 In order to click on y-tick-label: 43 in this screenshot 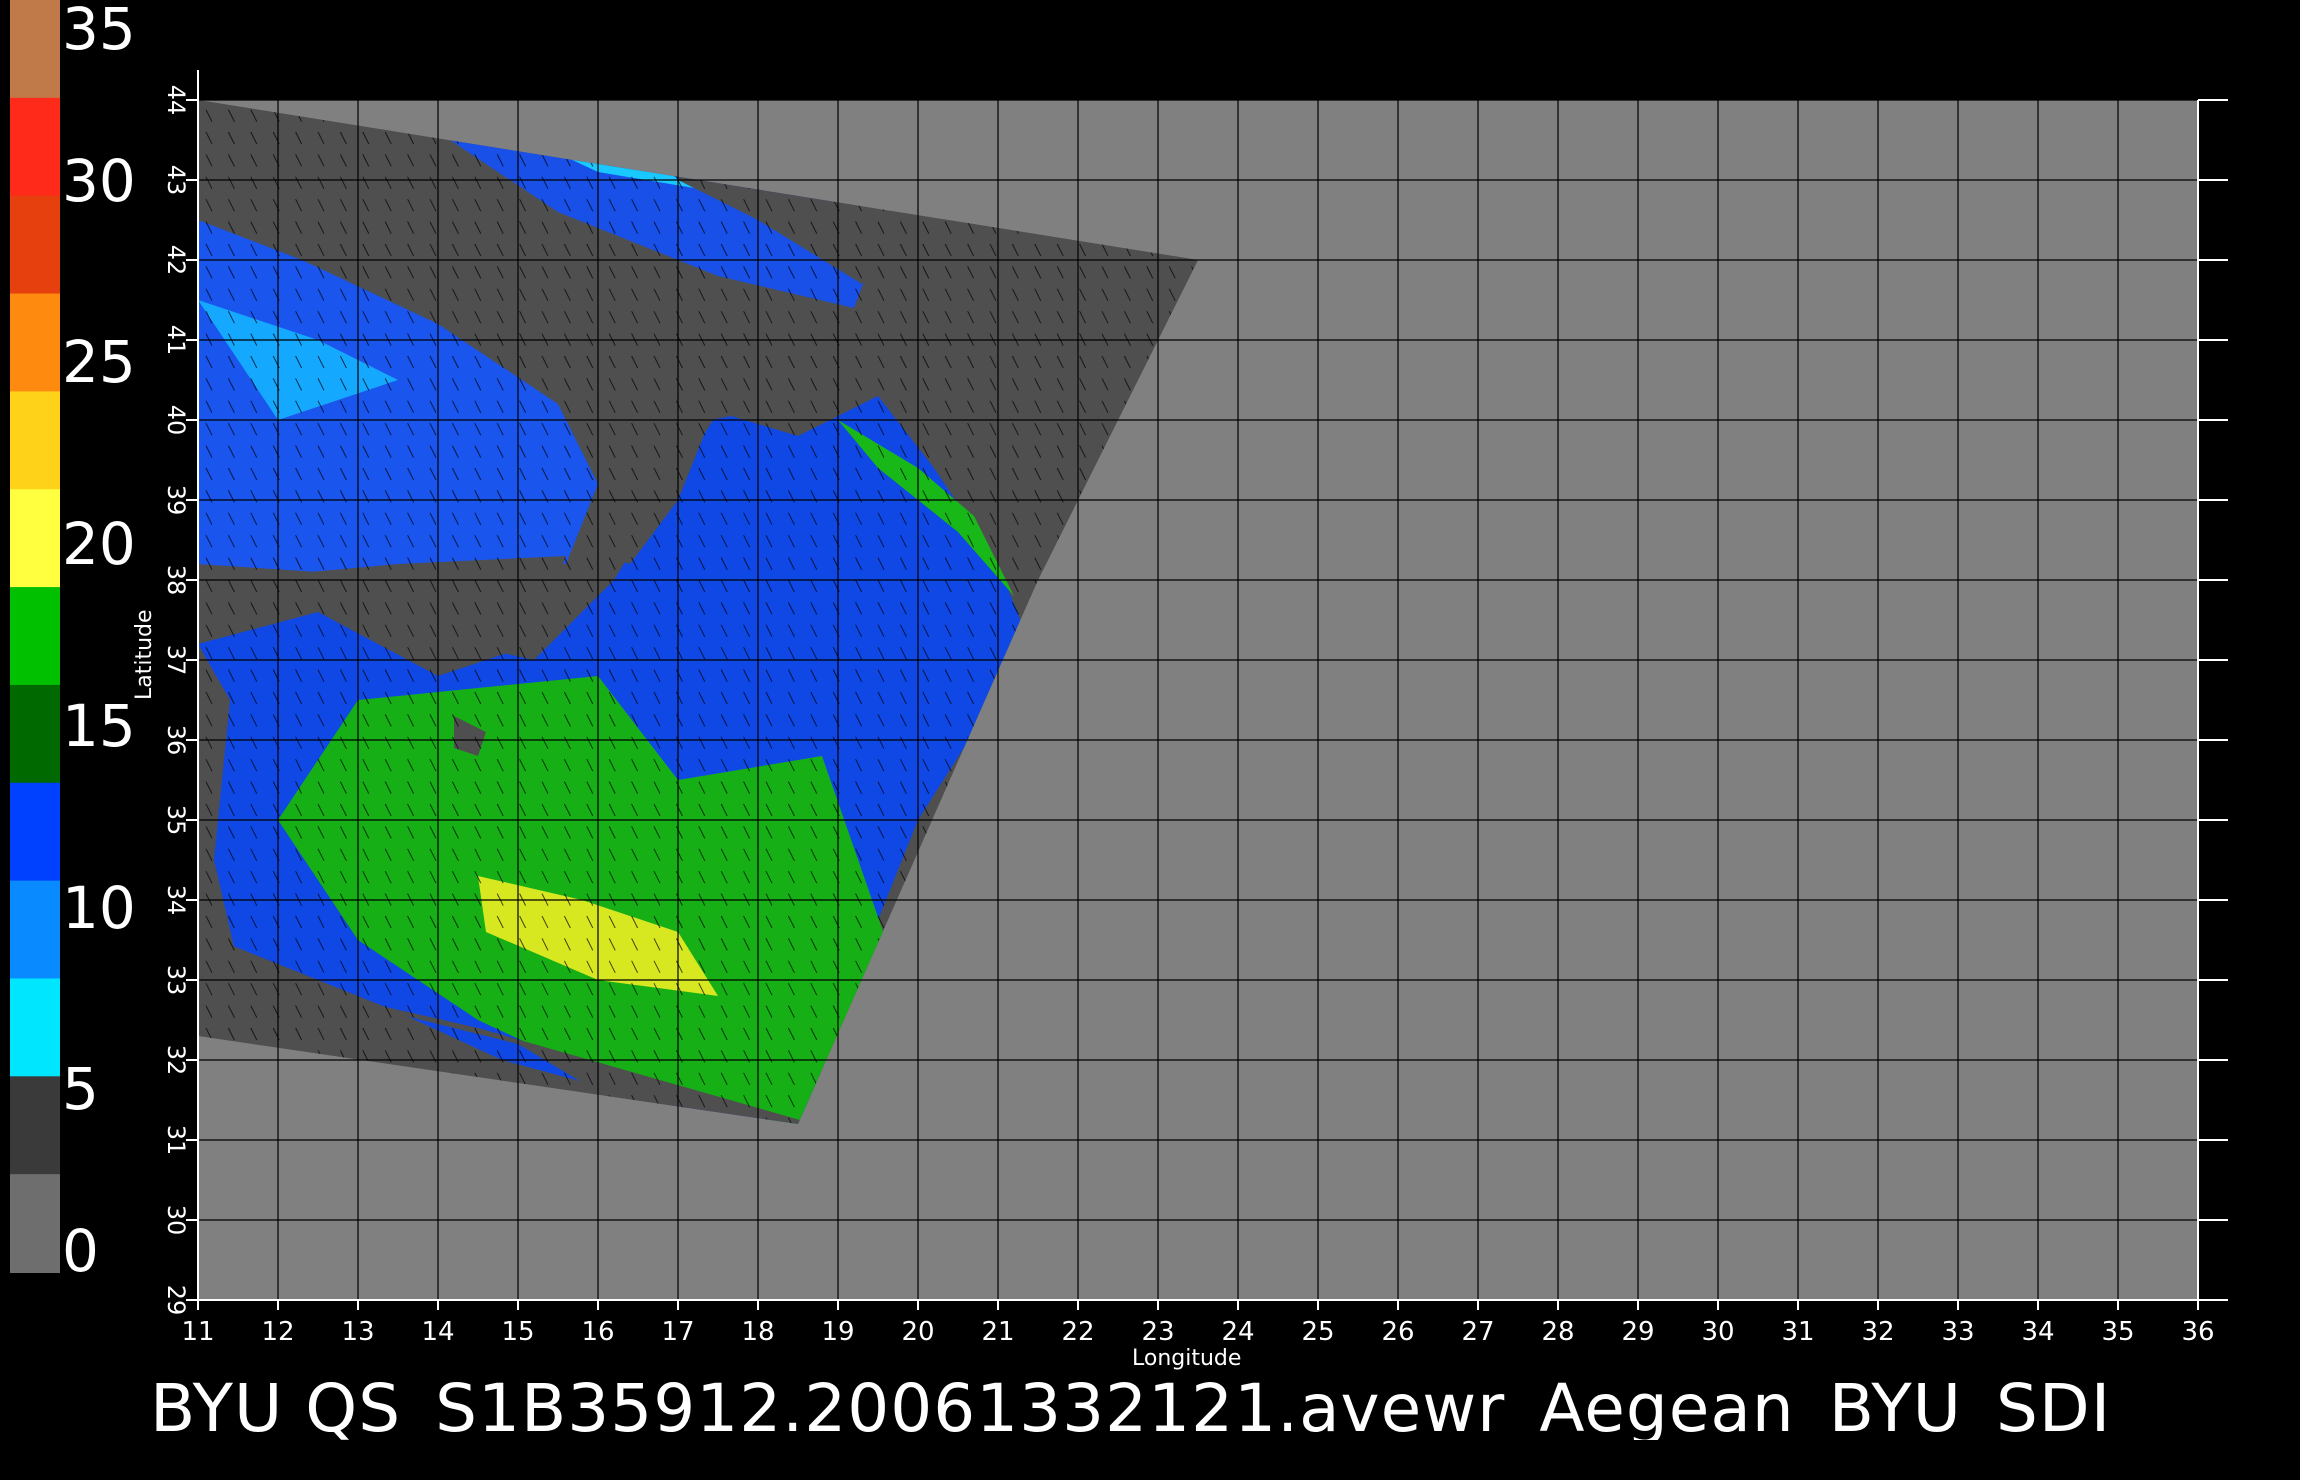, I will do `click(176, 180)`.